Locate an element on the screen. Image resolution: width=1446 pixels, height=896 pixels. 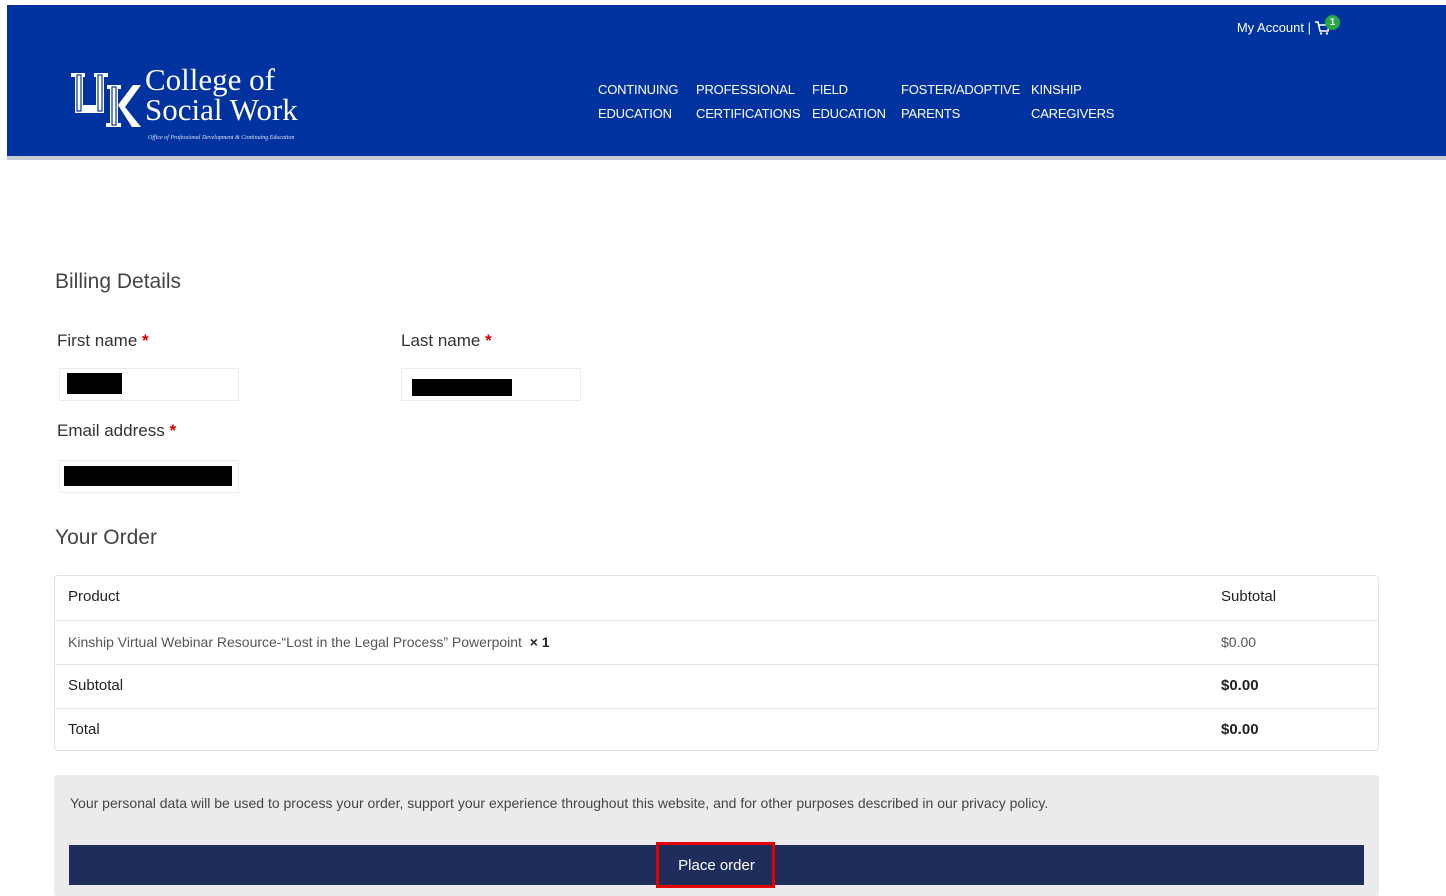
account-bar: My Account | is located at coordinates (1283, 27).